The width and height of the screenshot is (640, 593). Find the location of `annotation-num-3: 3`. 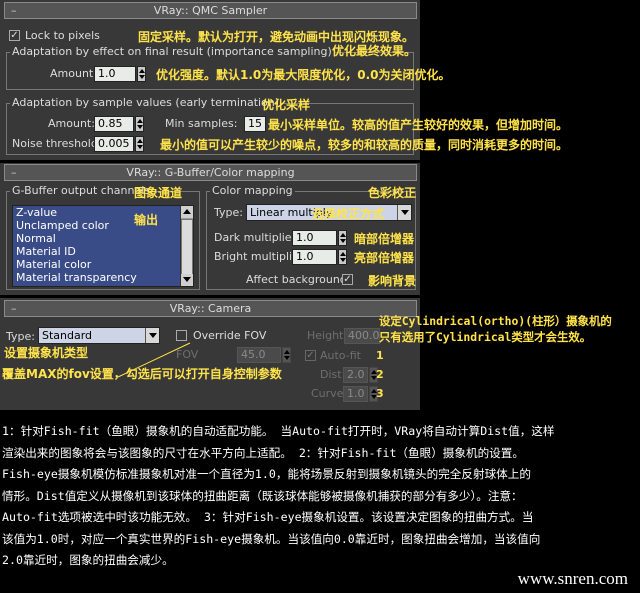

annotation-num-3: 3 is located at coordinates (380, 393).